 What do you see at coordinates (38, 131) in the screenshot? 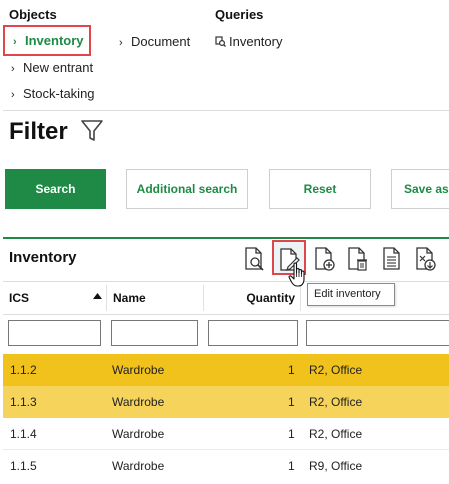
I see `filter-title: Filter` at bounding box center [38, 131].